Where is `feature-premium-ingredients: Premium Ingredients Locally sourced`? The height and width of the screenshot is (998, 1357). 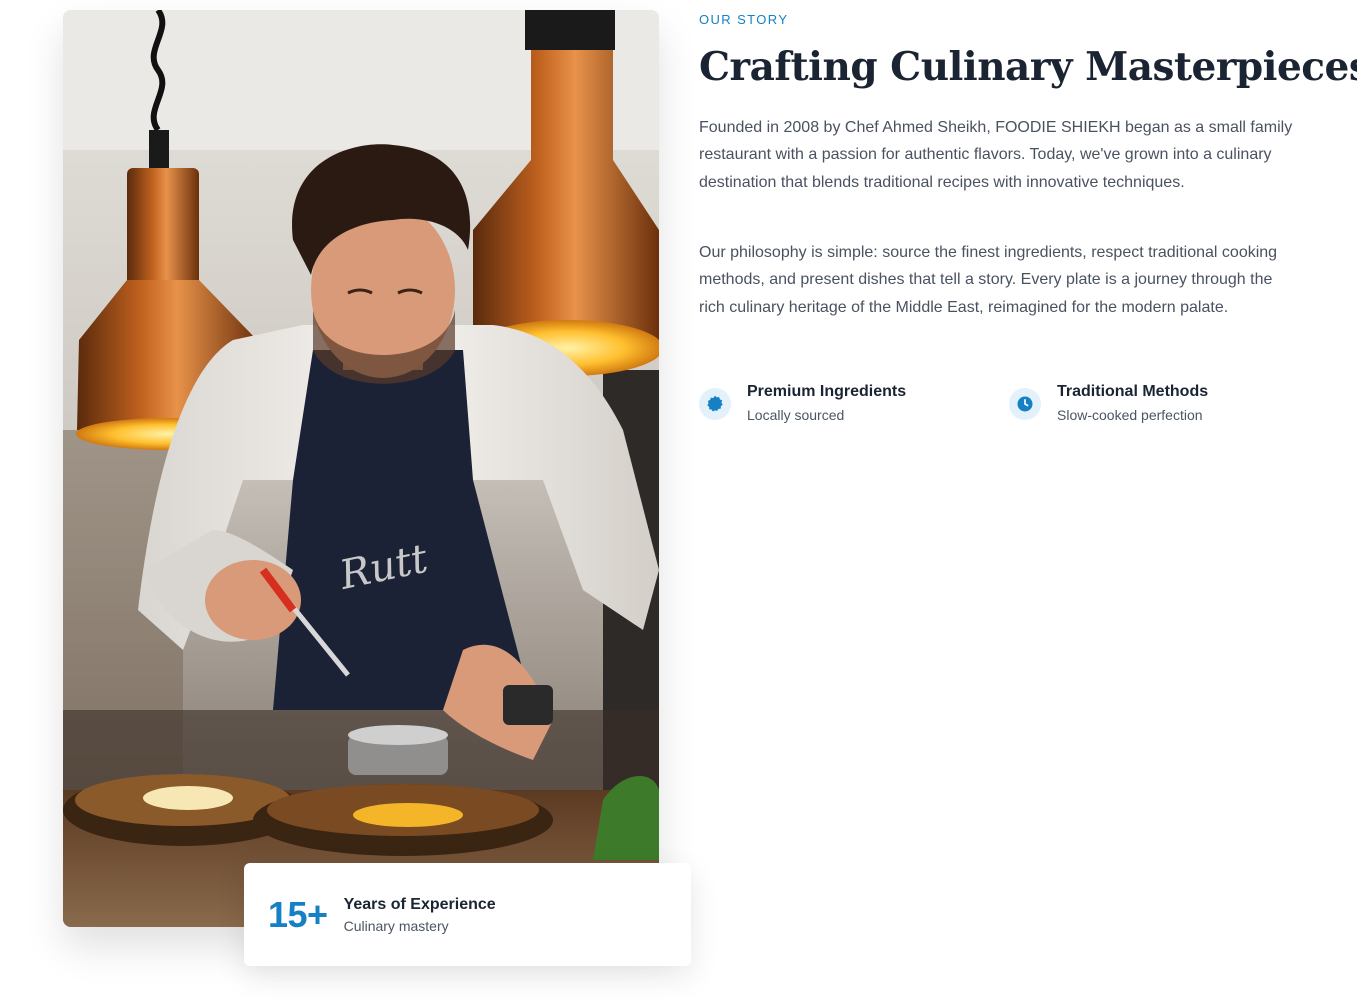
feature-premium-ingredients: Premium Ingredients Locally sourced is located at coordinates (802, 401).